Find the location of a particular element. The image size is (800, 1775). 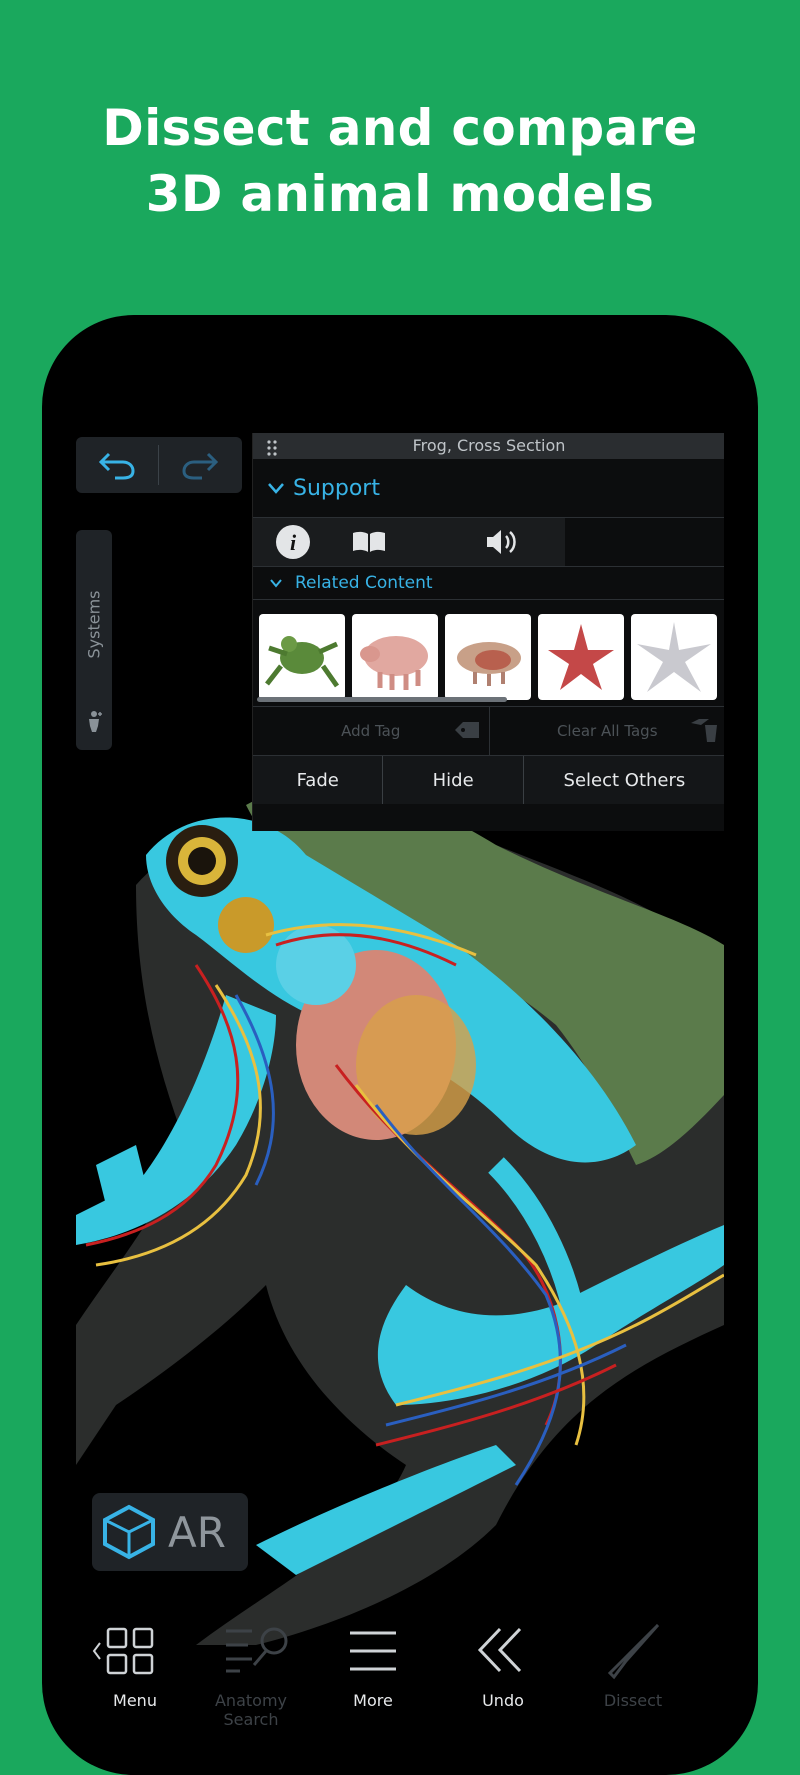

add-tag-label: Add Tag is located at coordinates (371, 731).